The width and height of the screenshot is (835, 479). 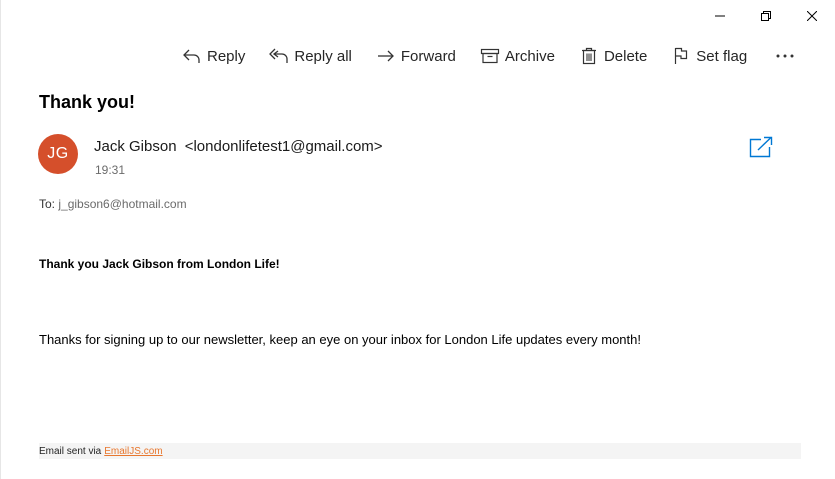 I want to click on set-flag-label: Set flag, so click(x=722, y=56).